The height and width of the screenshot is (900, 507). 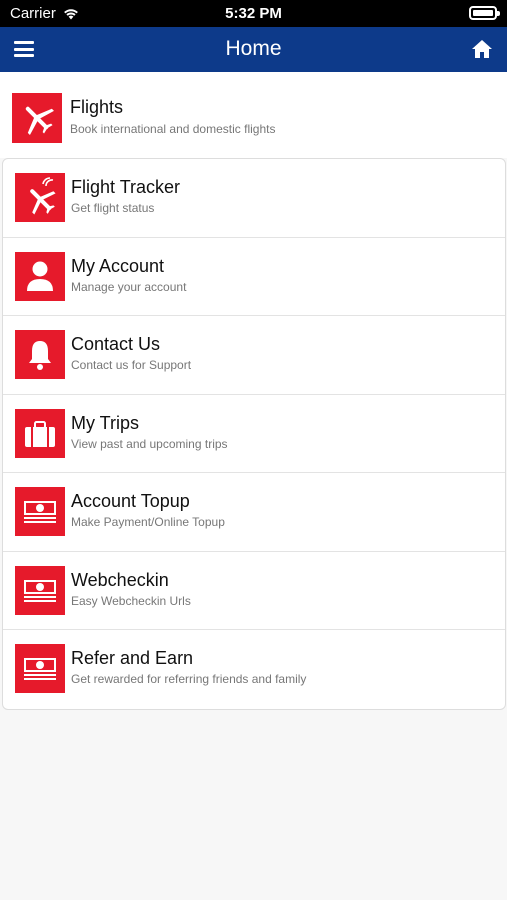 I want to click on briefcase-icon, so click(x=40, y=433).